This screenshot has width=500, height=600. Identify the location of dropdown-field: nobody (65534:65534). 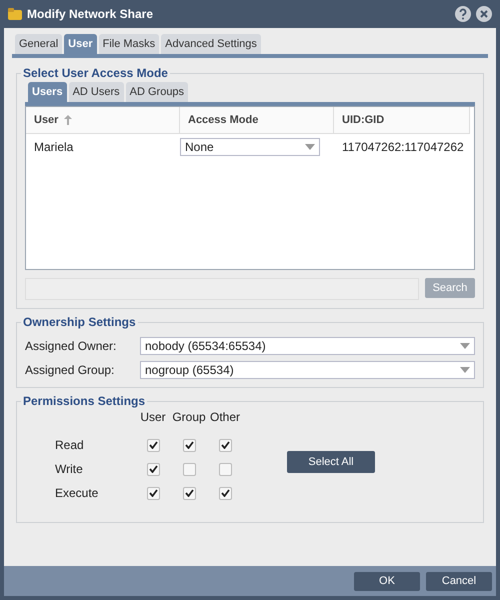
(307, 346).